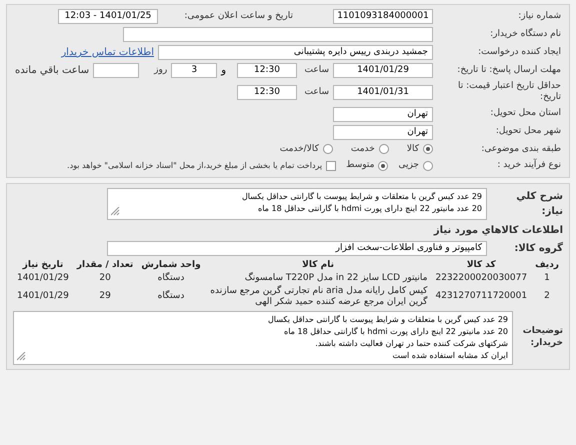 This screenshot has width=576, height=445. What do you see at coordinates (160, 70) in the screenshot?
I see `field-label: روز` at bounding box center [160, 70].